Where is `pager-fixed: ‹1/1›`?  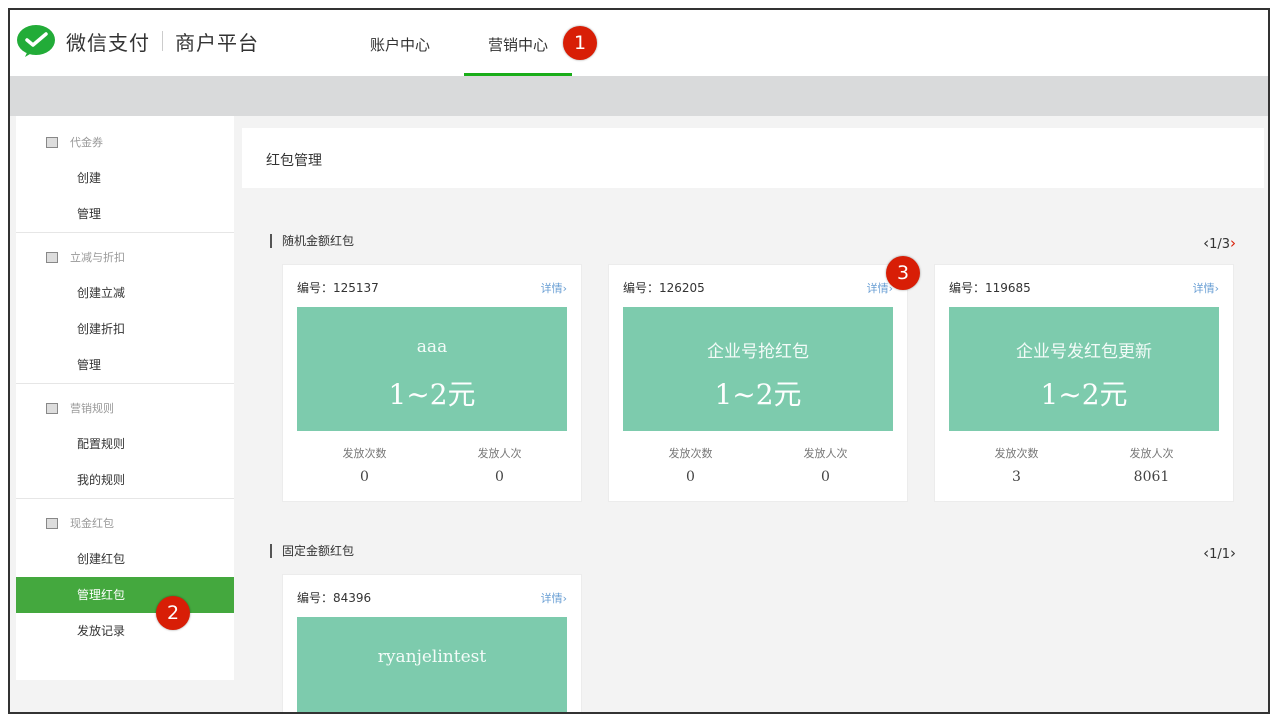 pager-fixed: ‹1/1› is located at coordinates (1219, 553).